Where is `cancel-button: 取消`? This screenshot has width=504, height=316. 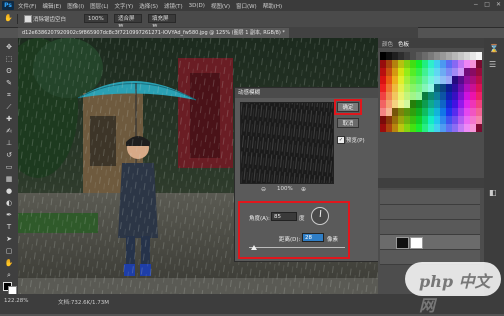
cancel-button: 取消 is located at coordinates (348, 123).